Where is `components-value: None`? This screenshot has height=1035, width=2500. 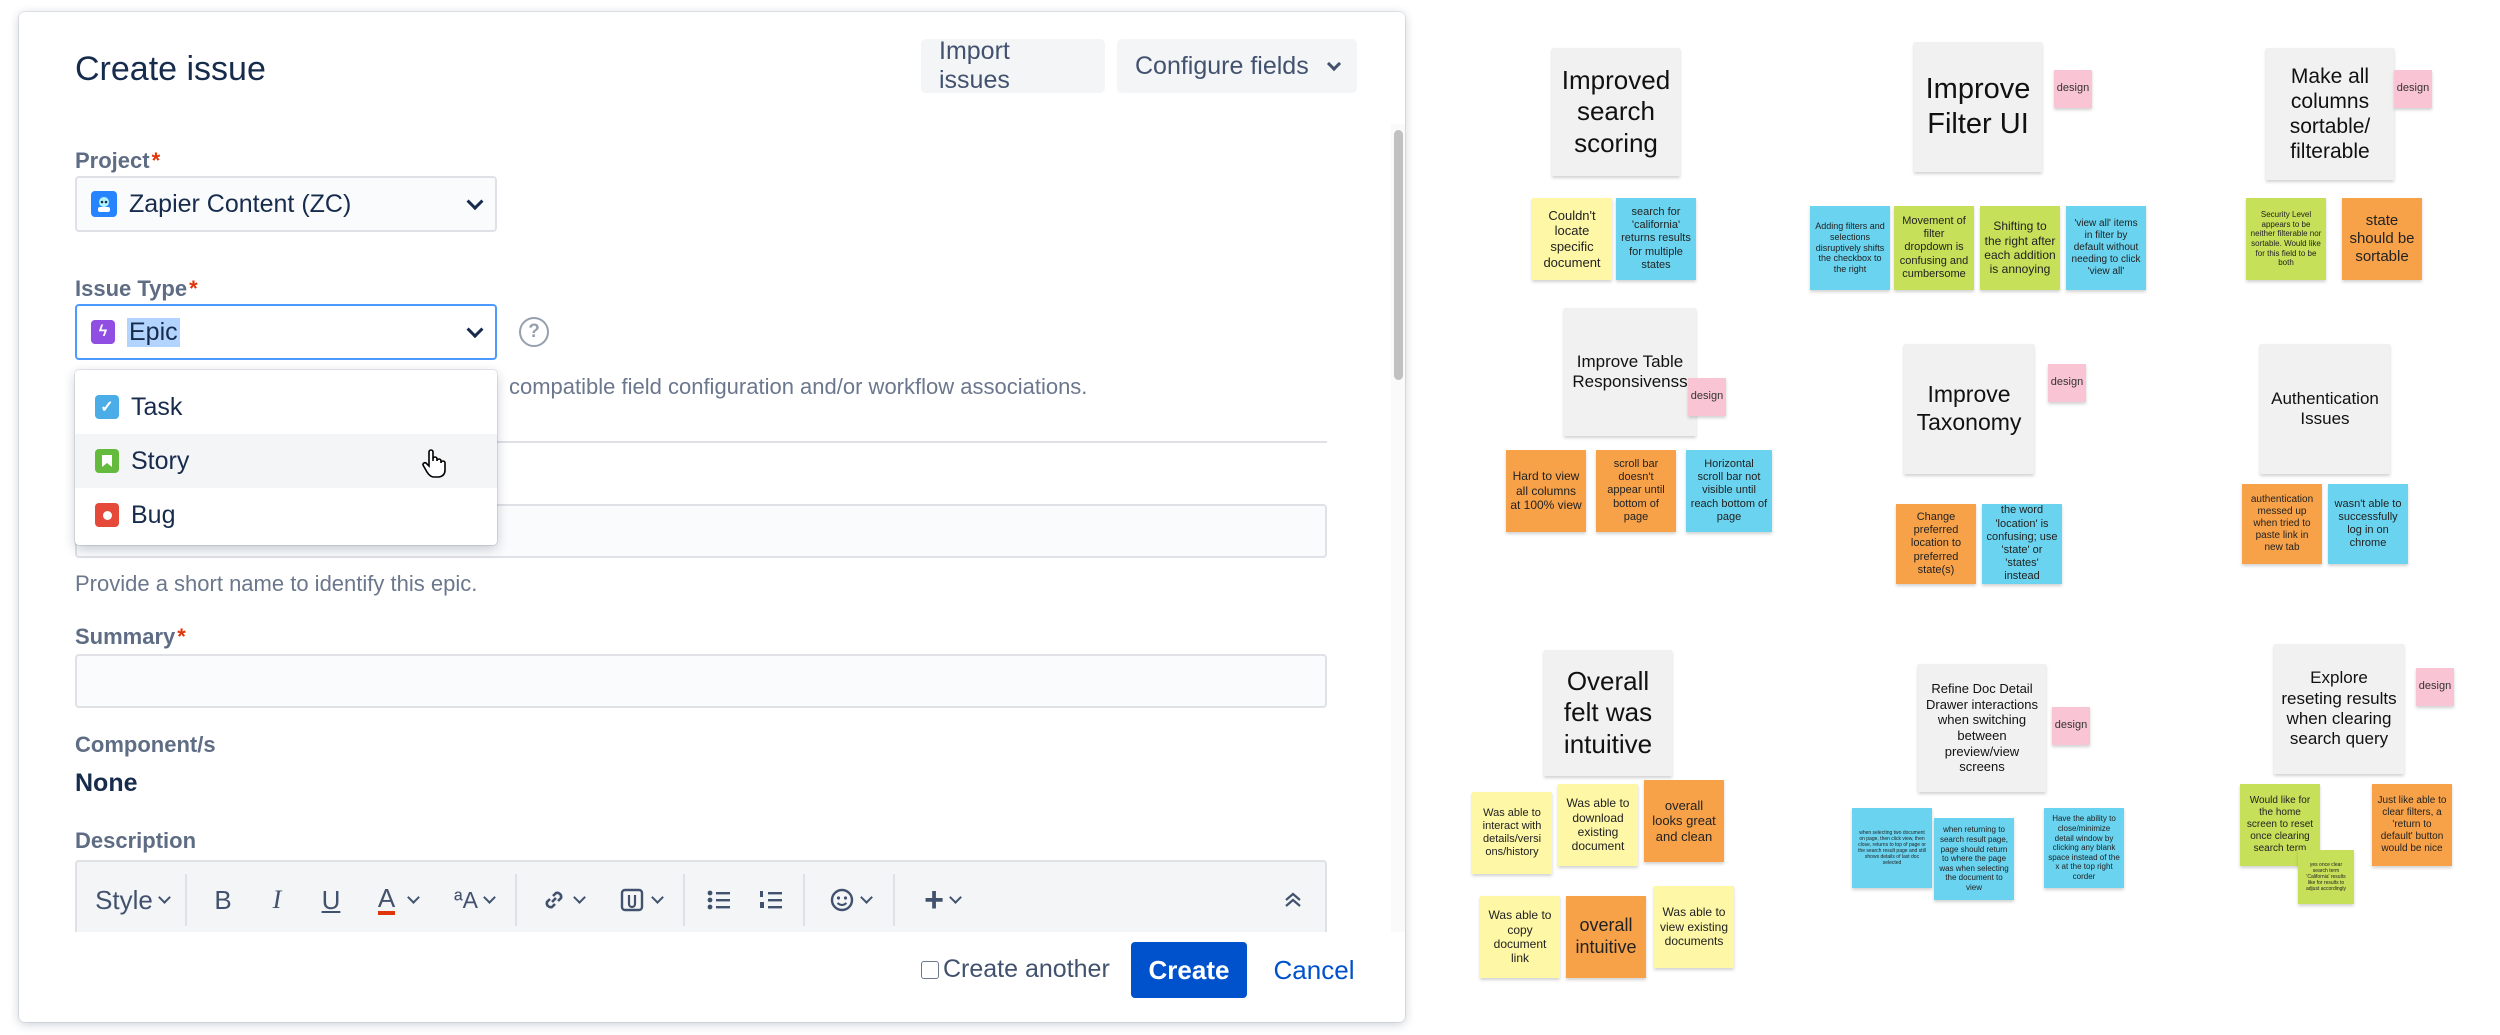
components-value: None is located at coordinates (106, 783).